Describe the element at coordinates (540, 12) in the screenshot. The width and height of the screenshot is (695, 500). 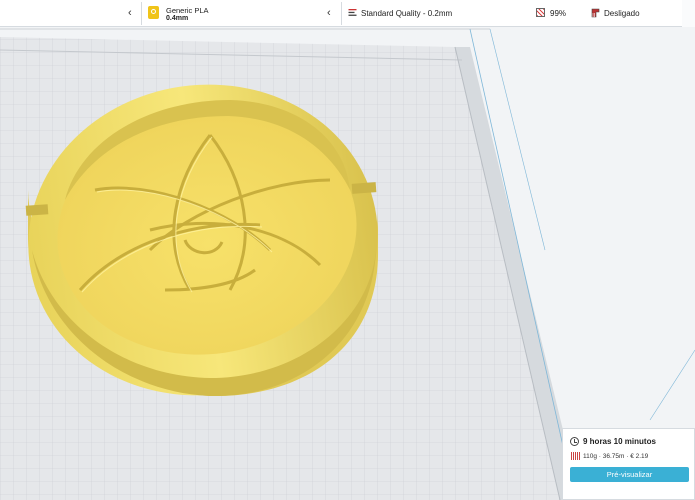
I see `infill-icon` at that location.